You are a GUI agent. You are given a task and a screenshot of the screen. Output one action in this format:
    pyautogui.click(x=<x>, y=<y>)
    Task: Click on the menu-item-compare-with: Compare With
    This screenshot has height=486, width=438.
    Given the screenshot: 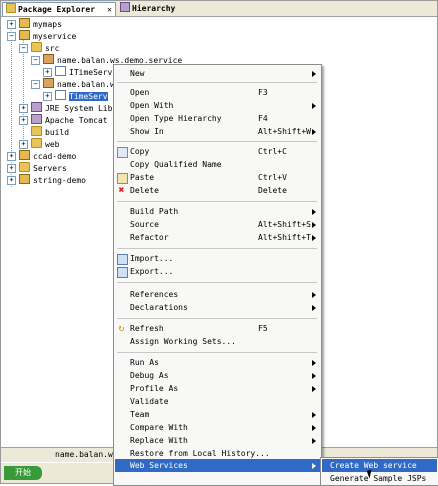 What is the action you would take?
    pyautogui.click(x=217, y=427)
    